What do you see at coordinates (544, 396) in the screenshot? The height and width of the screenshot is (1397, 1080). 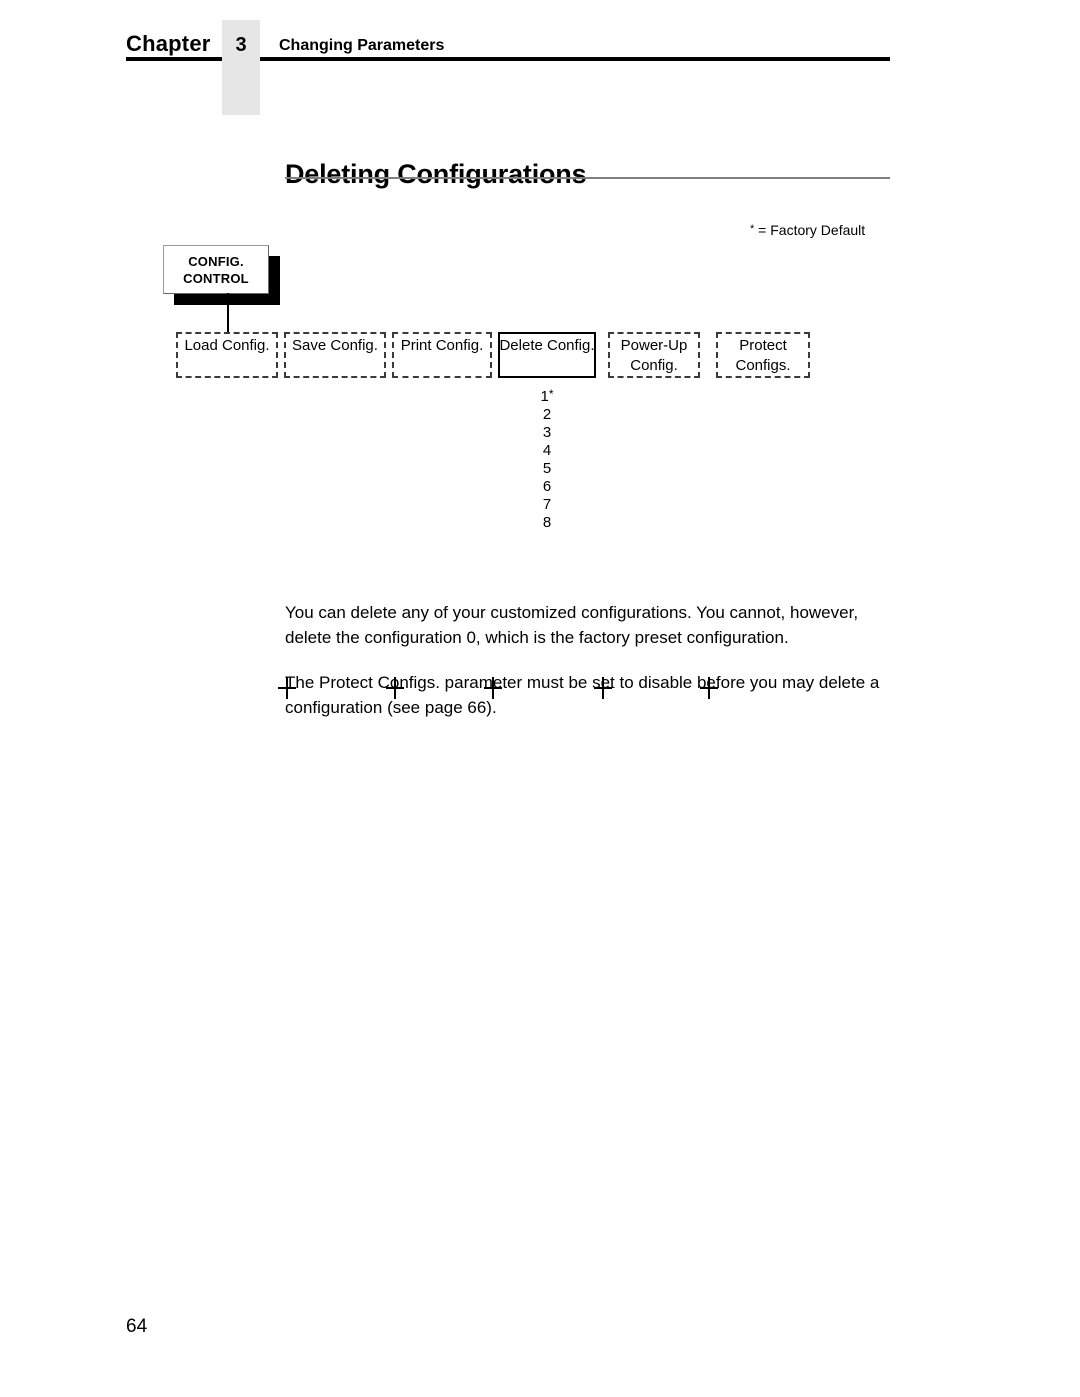 I see `option-value: 1` at bounding box center [544, 396].